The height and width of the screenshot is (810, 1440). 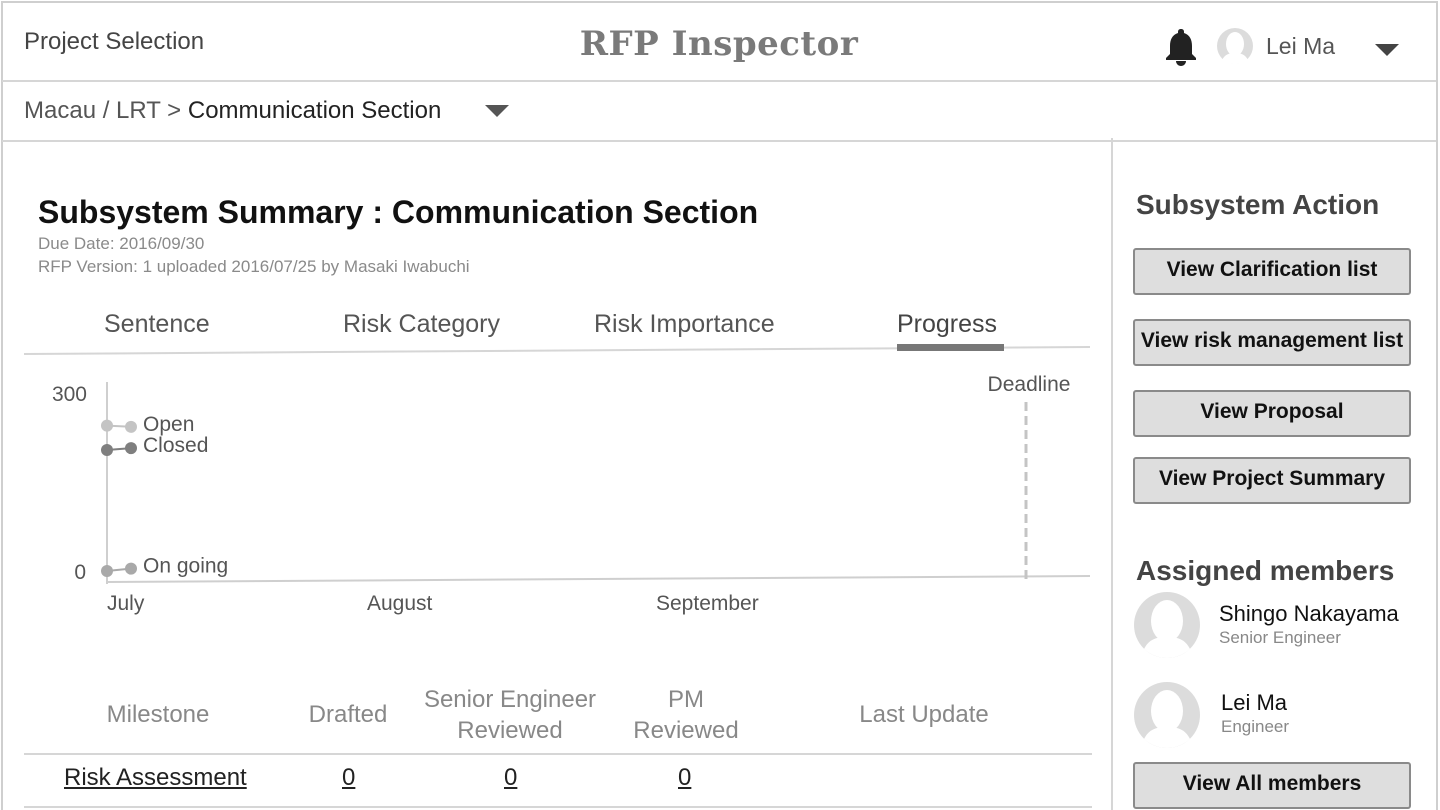 What do you see at coordinates (121, 243) in the screenshot?
I see `due-date: Due Date: 2016/09/30` at bounding box center [121, 243].